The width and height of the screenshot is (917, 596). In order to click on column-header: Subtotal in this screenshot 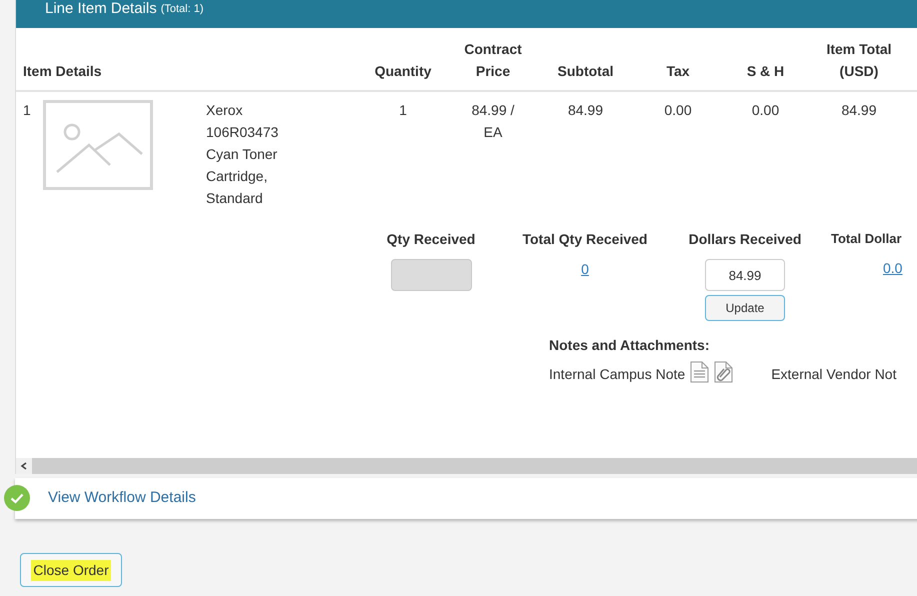, I will do `click(586, 71)`.